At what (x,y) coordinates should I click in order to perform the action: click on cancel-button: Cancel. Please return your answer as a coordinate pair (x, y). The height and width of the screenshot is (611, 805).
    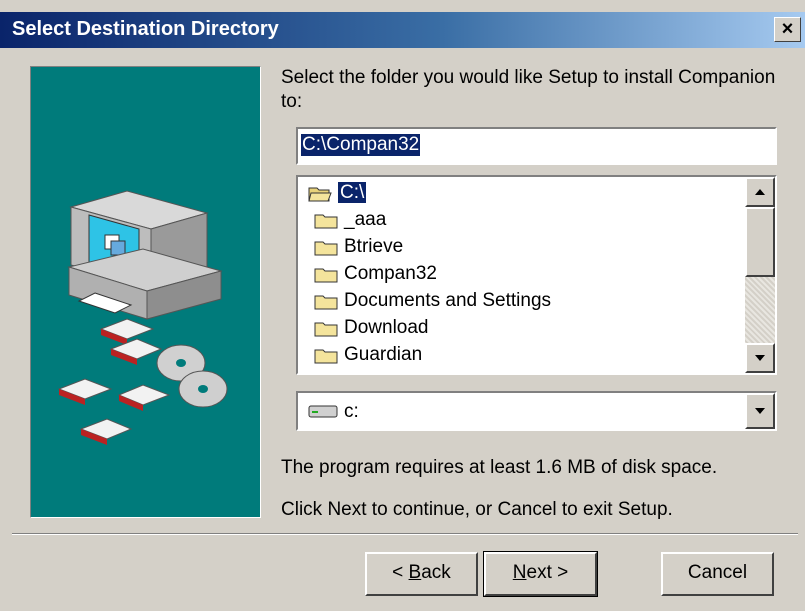
    Looking at the image, I should click on (717, 574).